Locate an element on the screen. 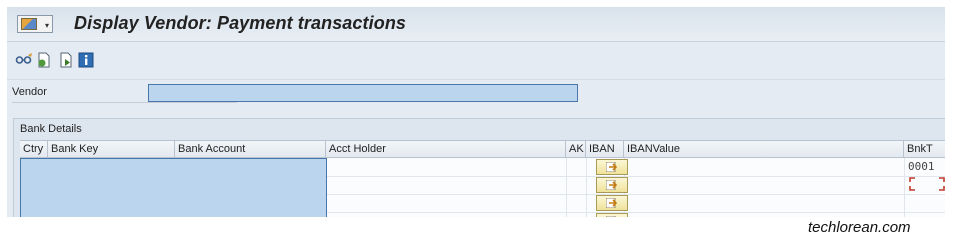 The height and width of the screenshot is (247, 956). watermark: techlorean.com is located at coordinates (859, 227).